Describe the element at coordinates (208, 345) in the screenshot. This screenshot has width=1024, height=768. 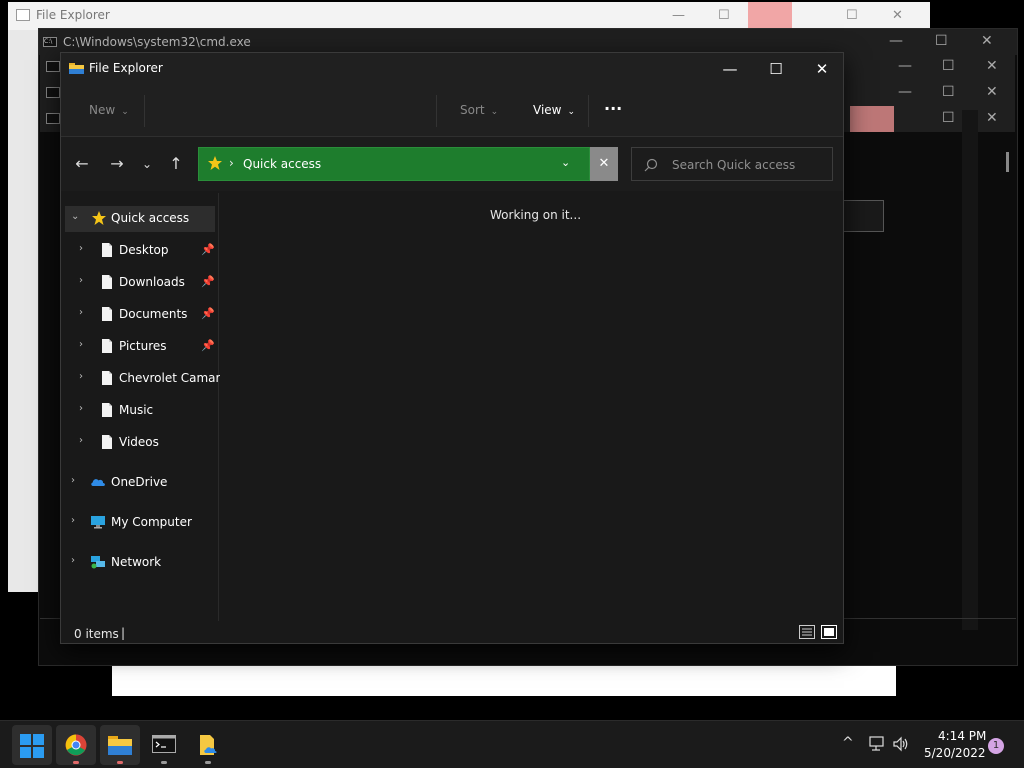
I see `pin-icon: 📌` at that location.